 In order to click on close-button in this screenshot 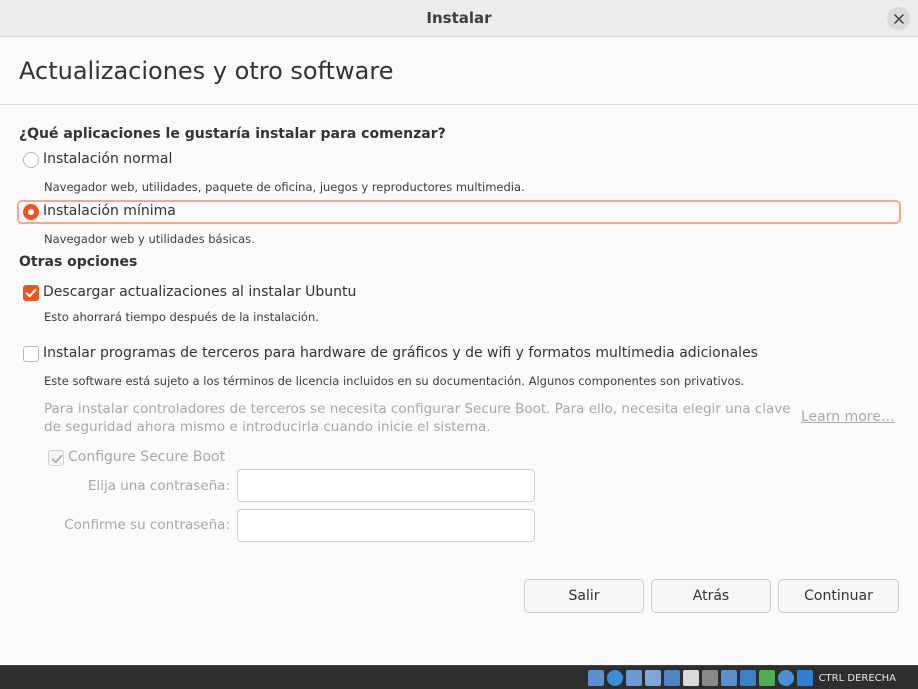, I will do `click(898, 18)`.